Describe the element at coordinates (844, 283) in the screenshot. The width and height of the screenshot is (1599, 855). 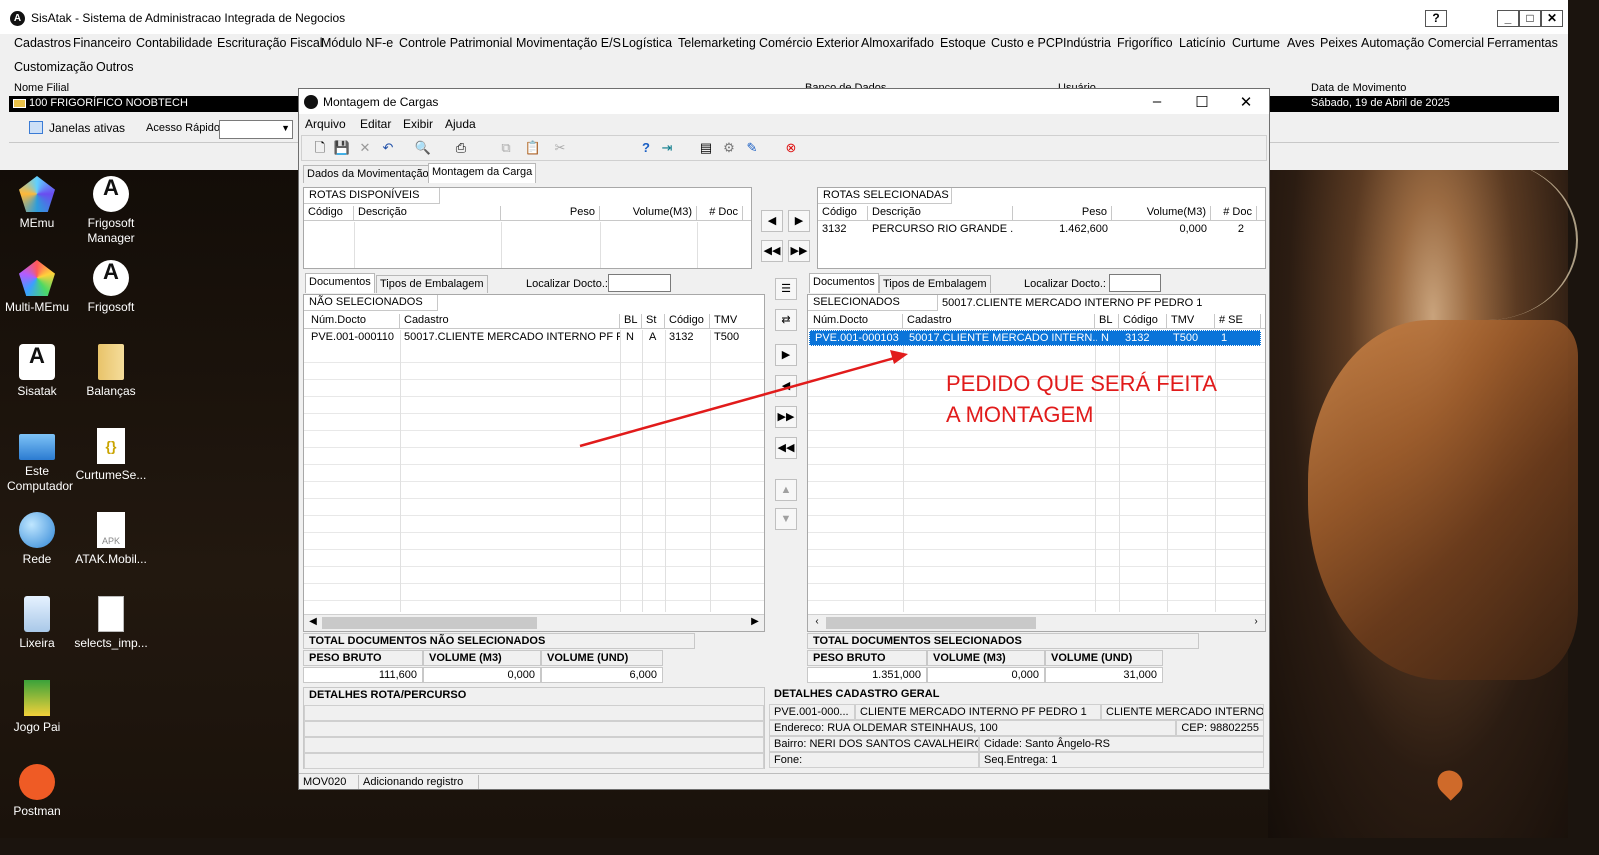
I see `tab-documentos-right: Documentos` at that location.